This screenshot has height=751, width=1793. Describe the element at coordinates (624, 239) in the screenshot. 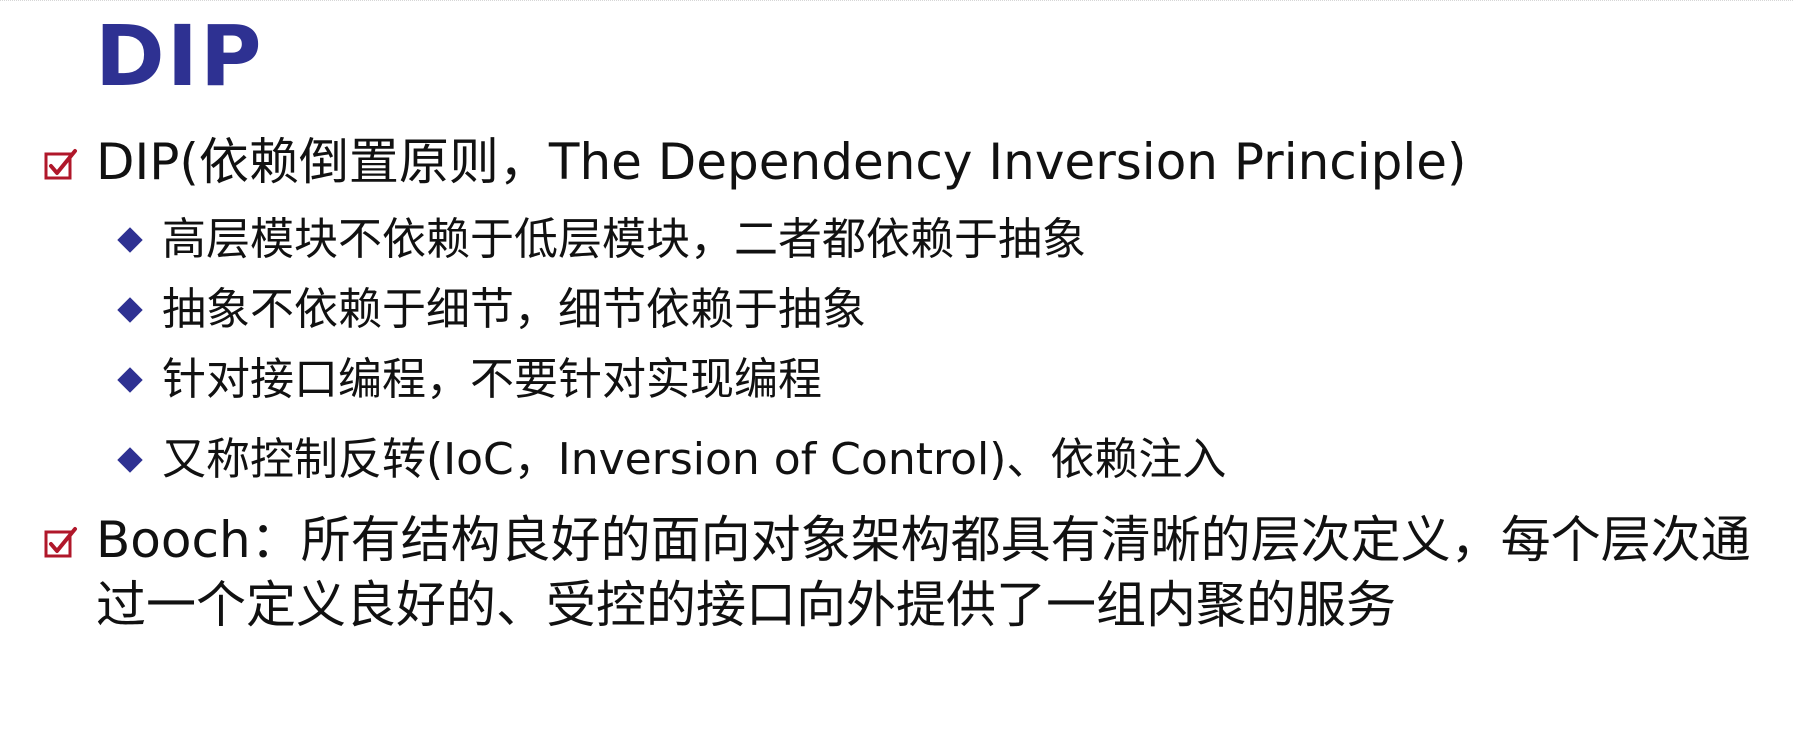

I see `sub-bullet-text: 高层模块不依赖于低层模块，二者都依赖于抽象` at that location.